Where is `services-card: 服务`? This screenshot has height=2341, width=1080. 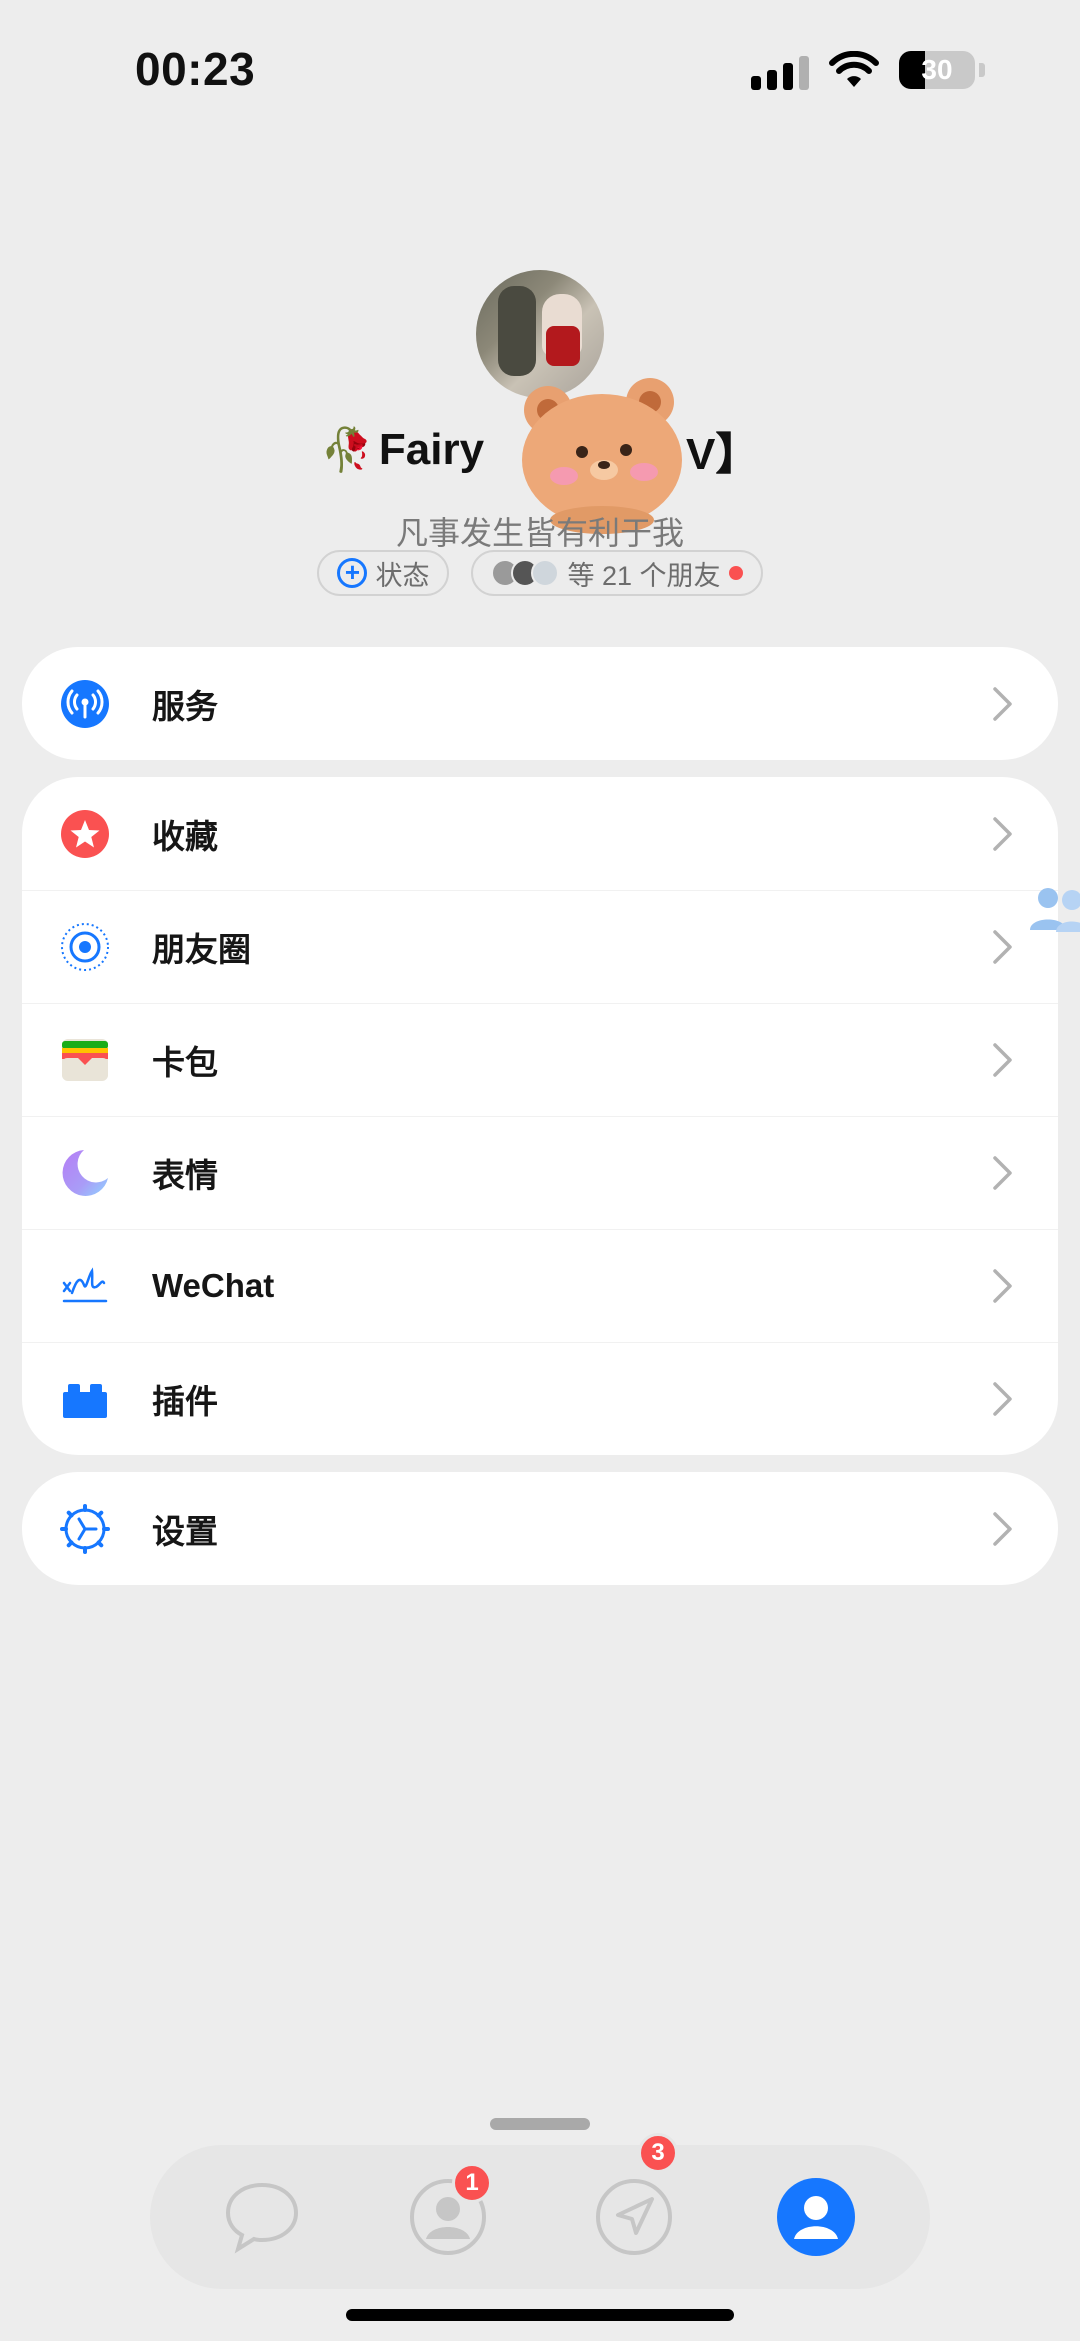
services-card: 服务 is located at coordinates (540, 703).